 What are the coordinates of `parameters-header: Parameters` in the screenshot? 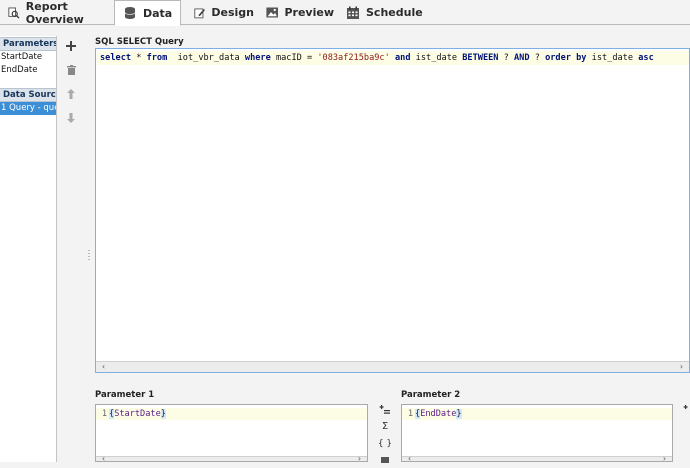 It's located at (28, 44).